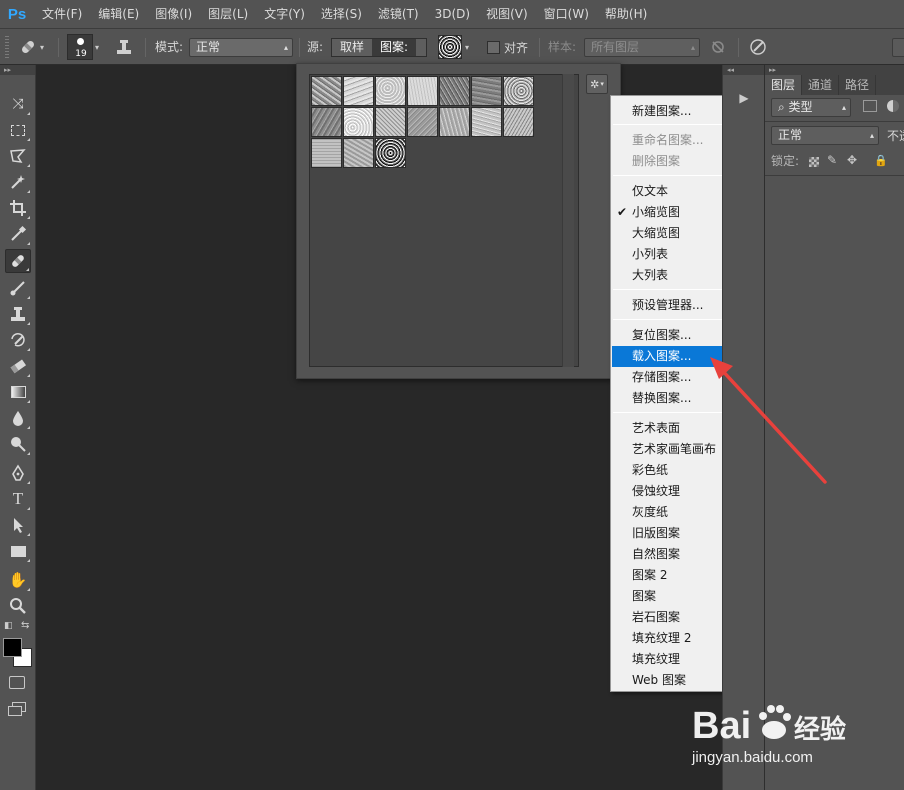 The width and height of the screenshot is (904, 790). Describe the element at coordinates (18, 104) in the screenshot. I see `move-tool: ⤨` at that location.